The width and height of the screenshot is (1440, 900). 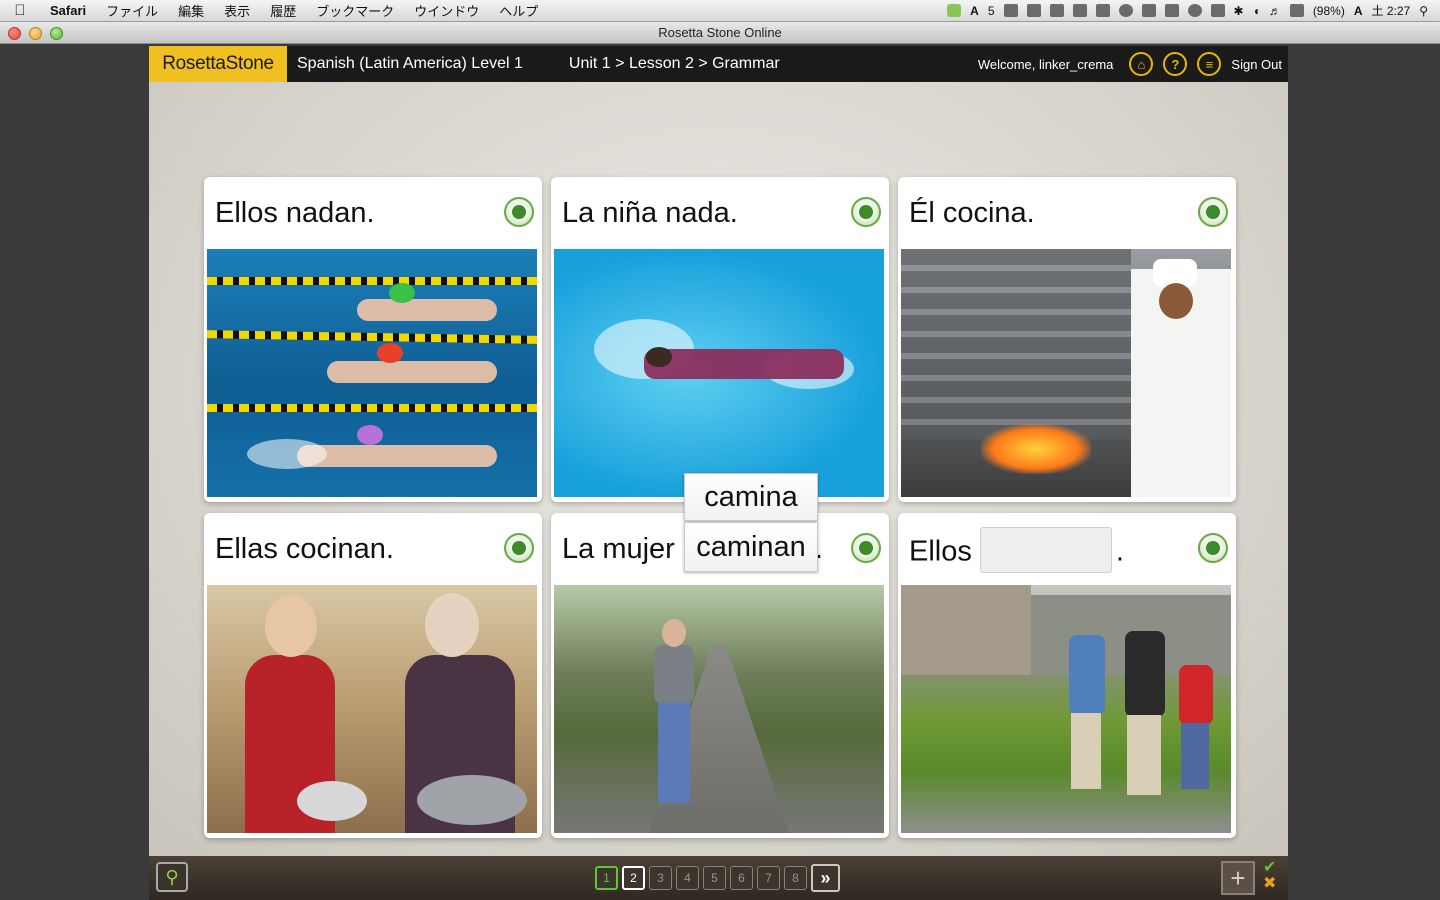 I want to click on screen-pager: 1 2 3 4 5 6 7 8 », so click(x=717, y=878).